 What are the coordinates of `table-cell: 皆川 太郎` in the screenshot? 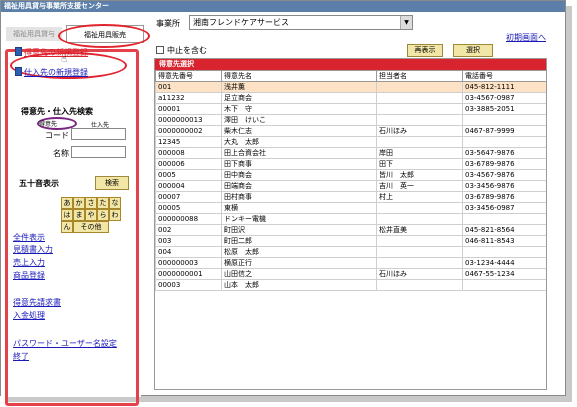 It's located at (419, 175).